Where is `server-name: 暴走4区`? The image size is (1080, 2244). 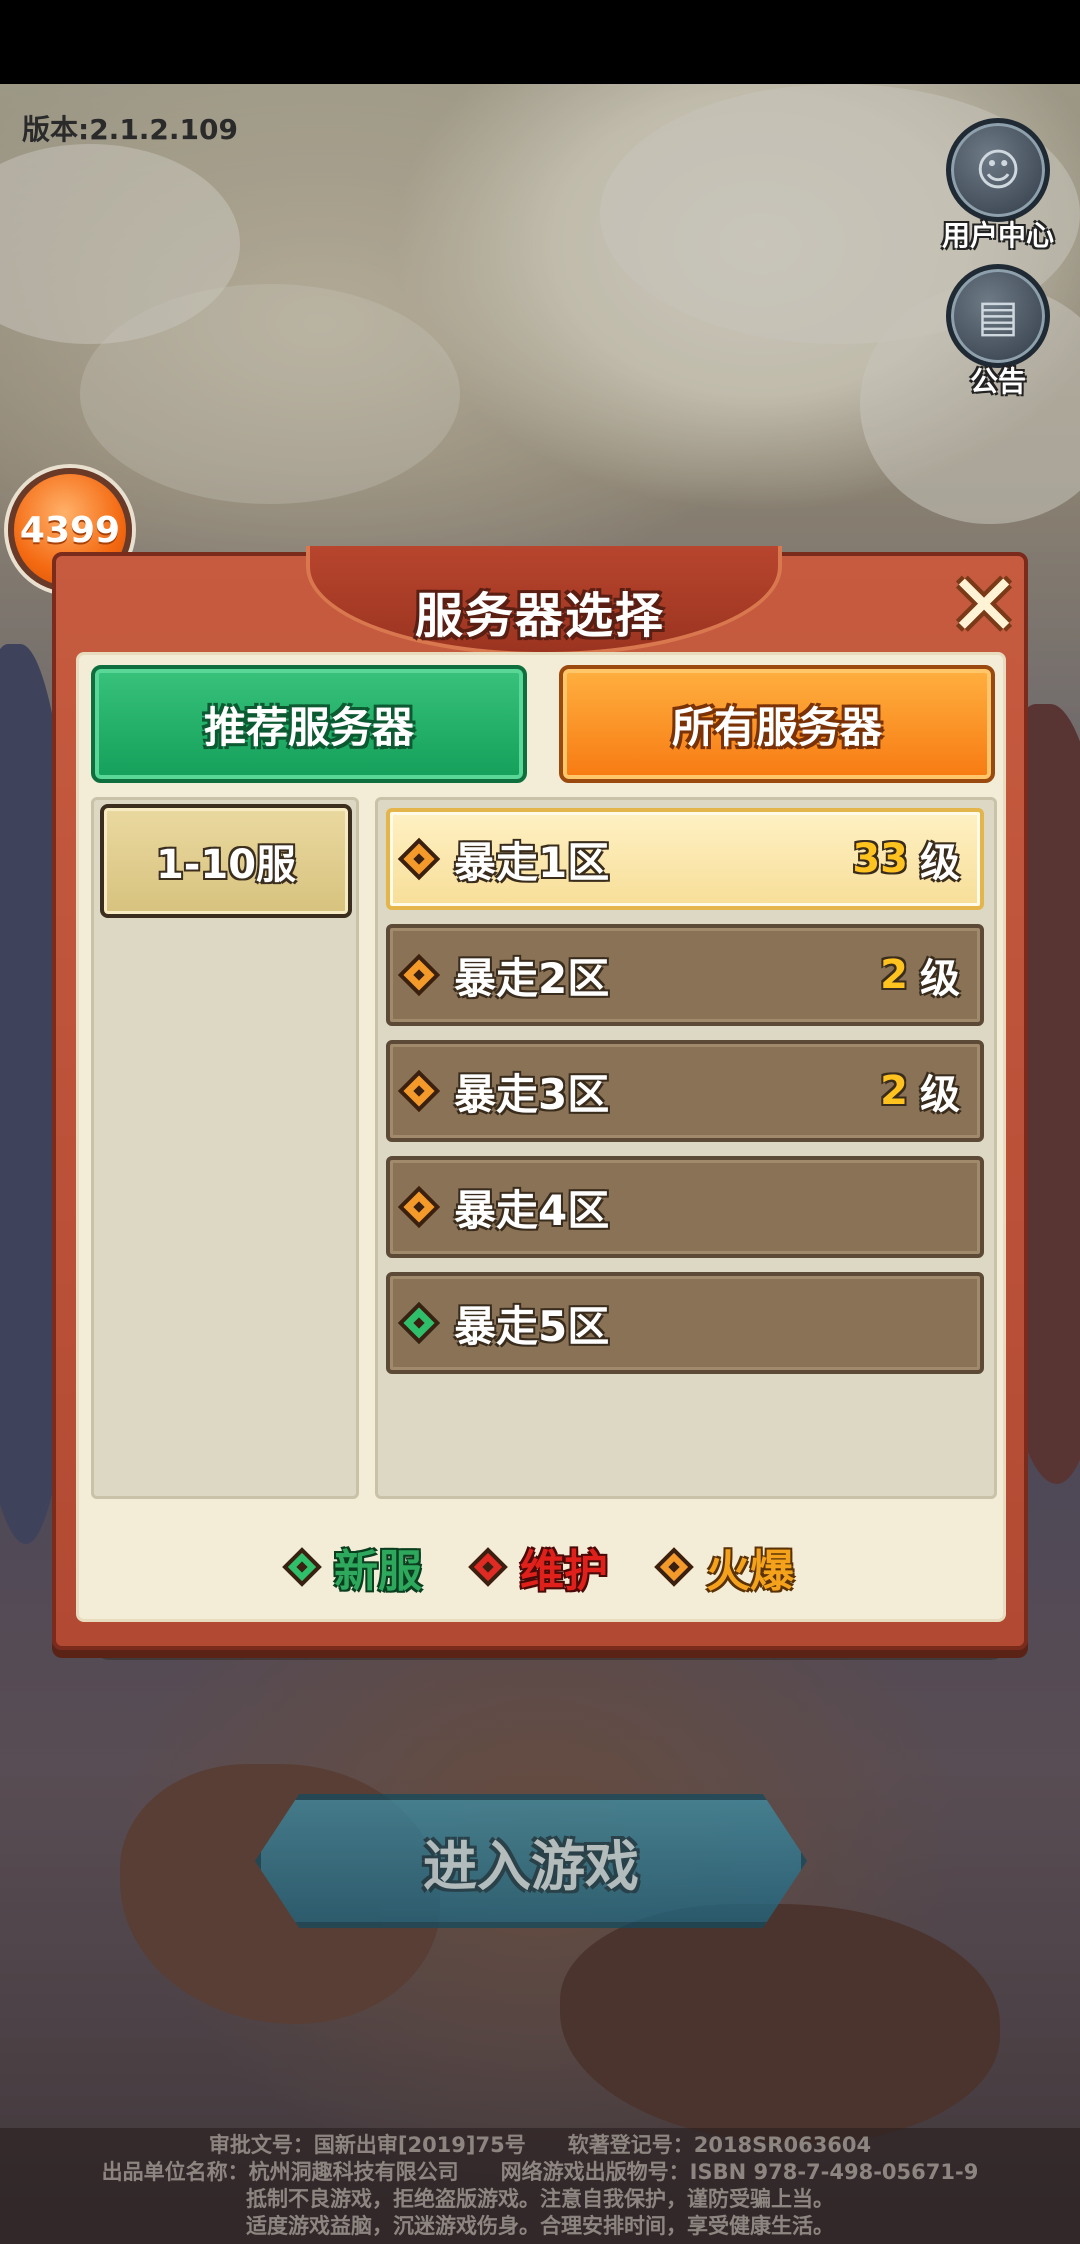 server-name: 暴走4区 is located at coordinates (532, 1210).